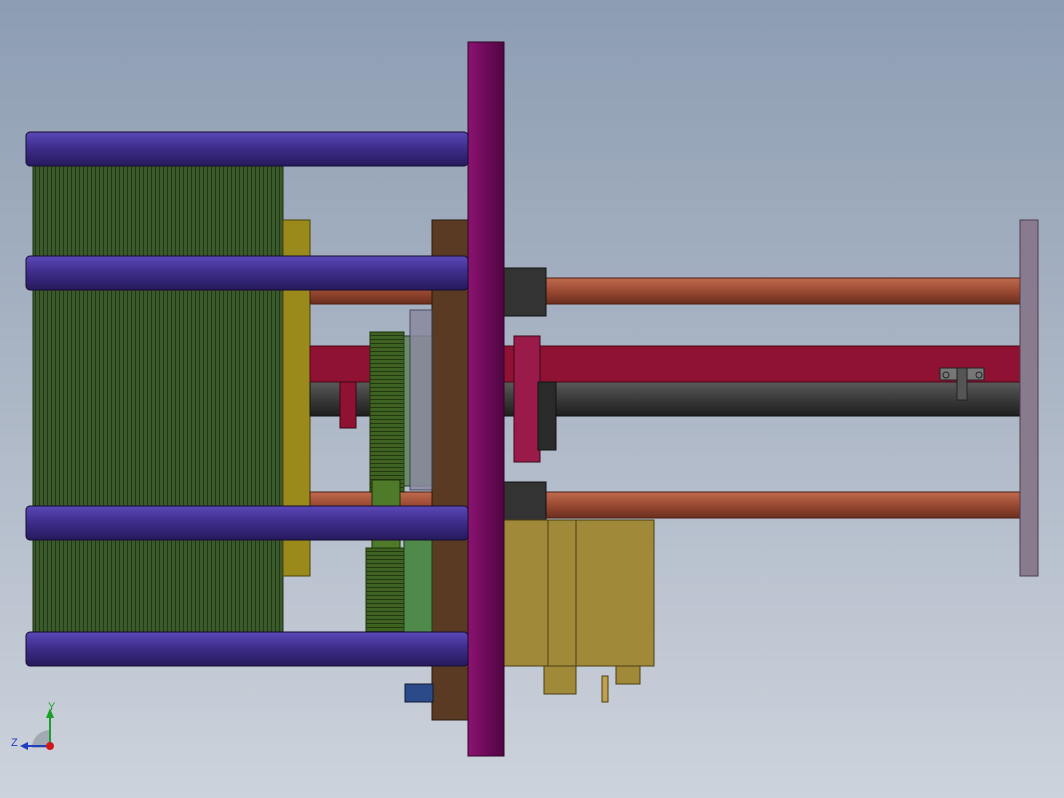  I want to click on z-axis-label: Z, so click(14, 743).